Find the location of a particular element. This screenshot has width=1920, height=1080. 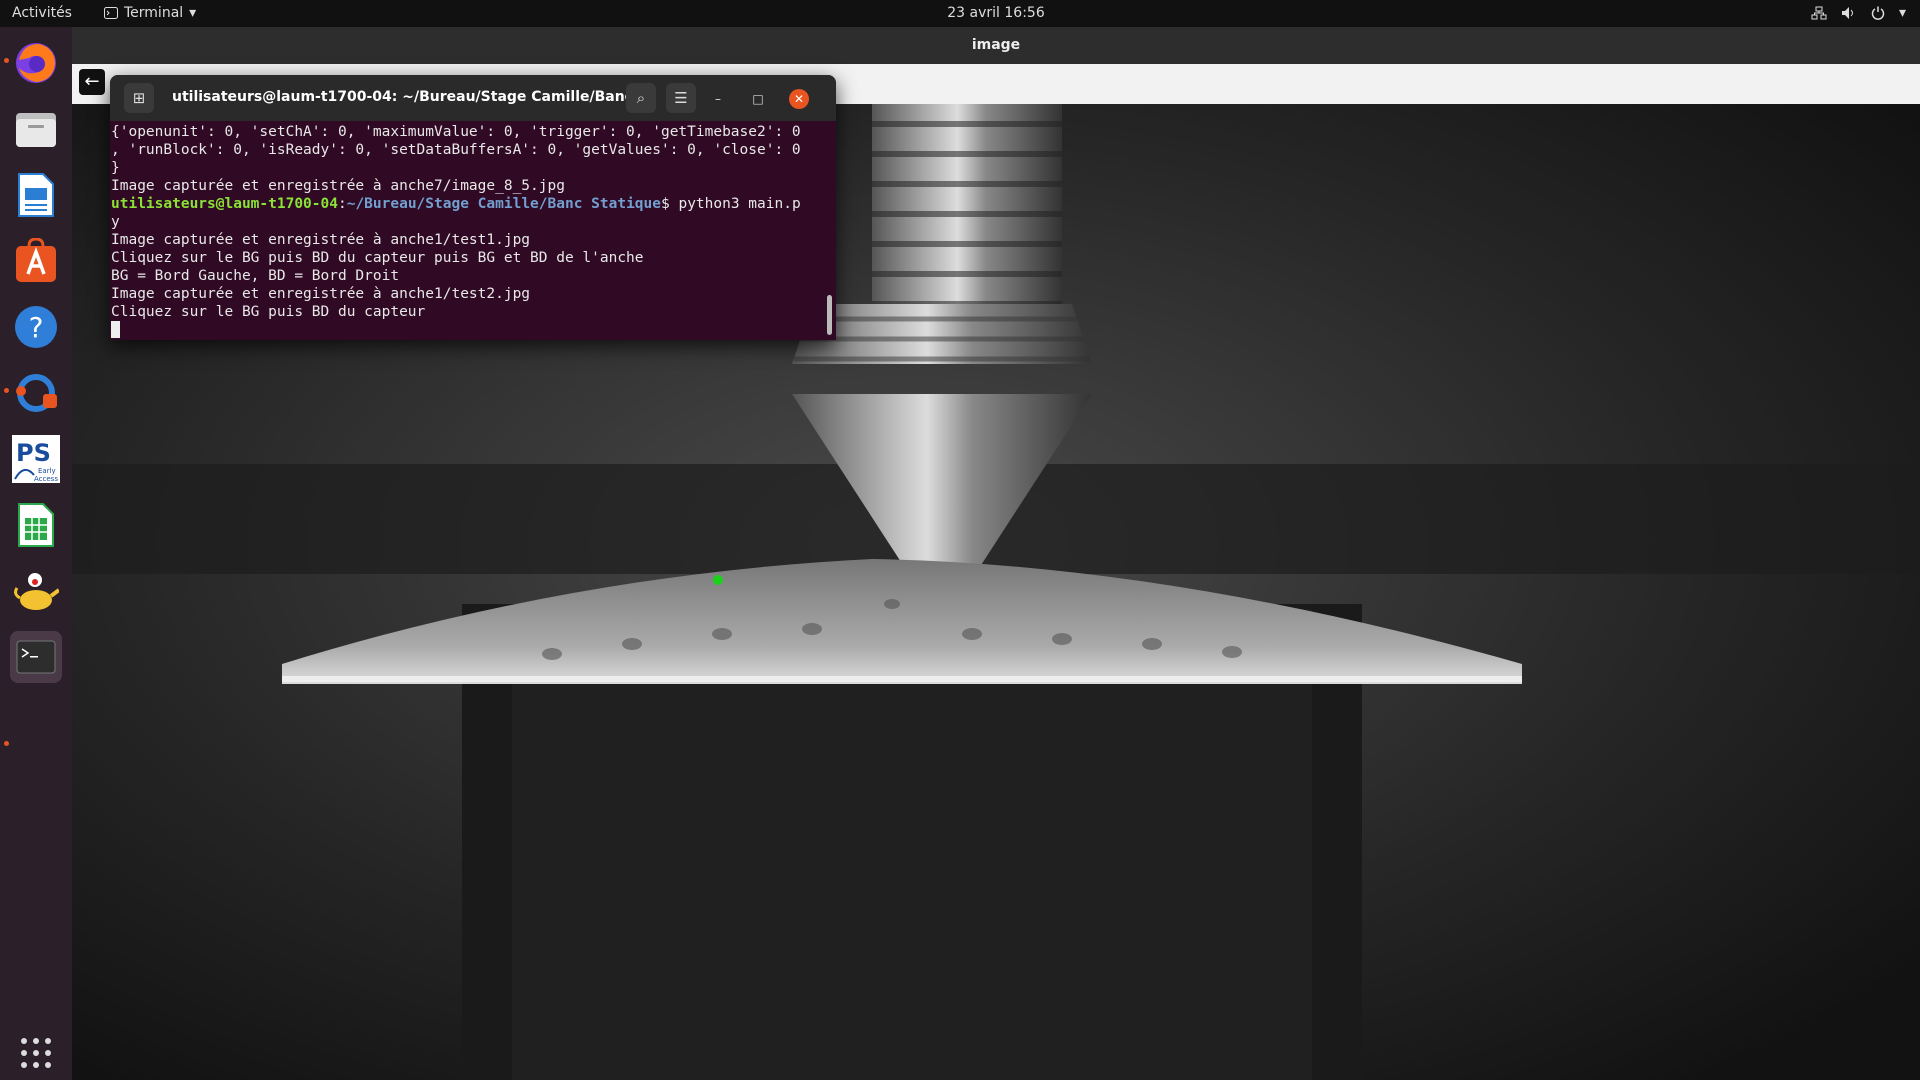

network-icon is located at coordinates (1819, 13).